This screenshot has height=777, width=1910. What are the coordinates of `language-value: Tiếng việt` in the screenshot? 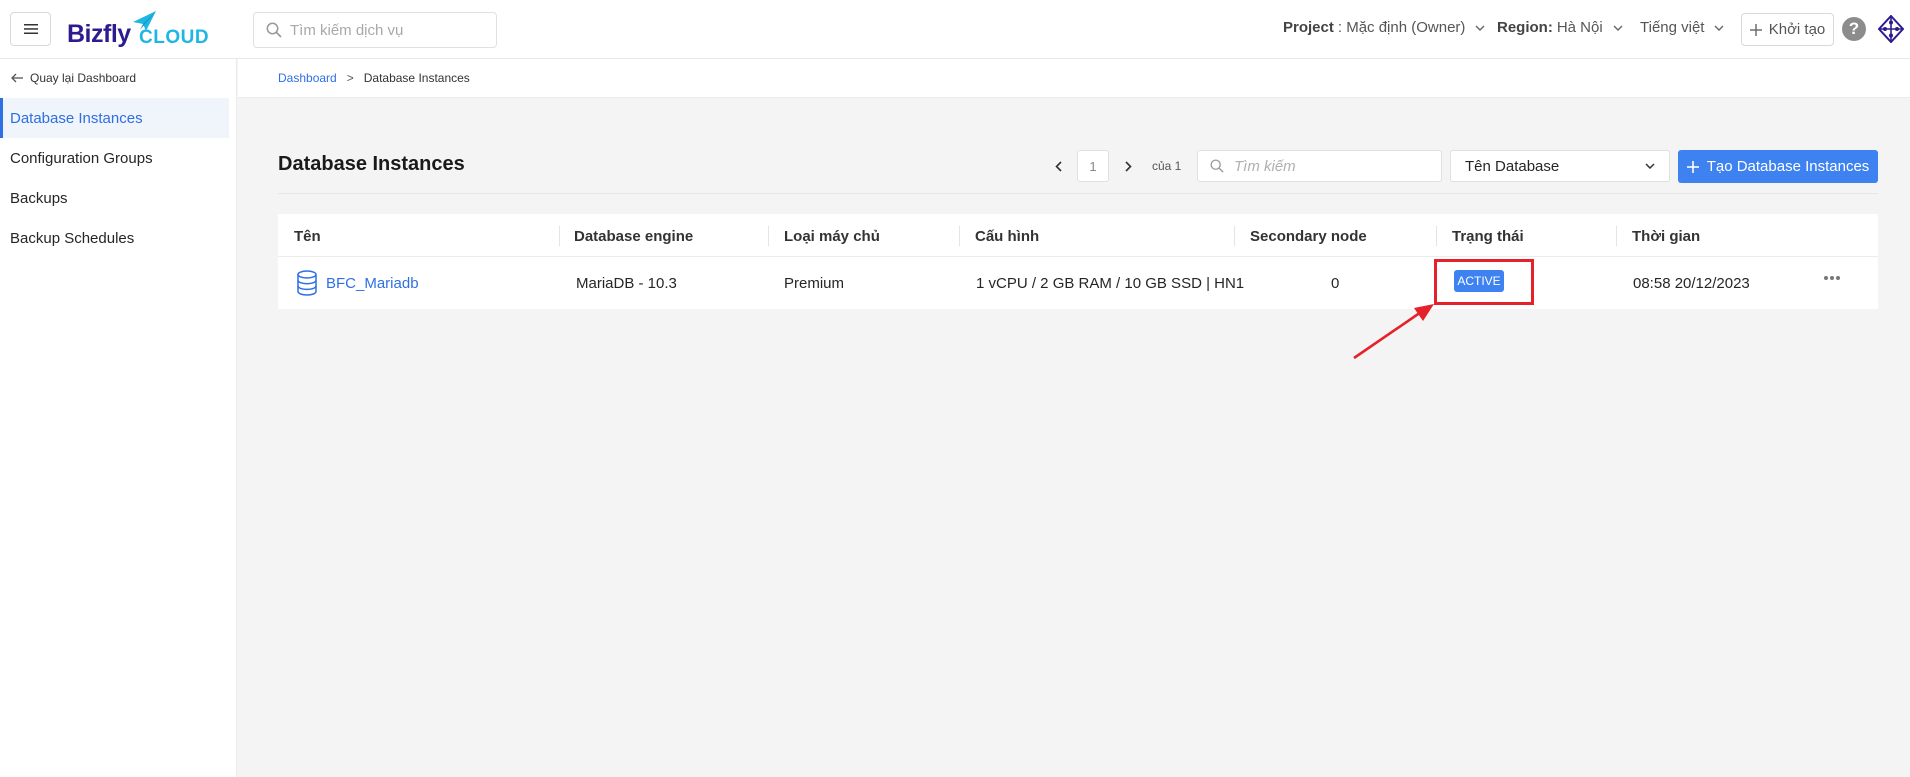 It's located at (1672, 27).